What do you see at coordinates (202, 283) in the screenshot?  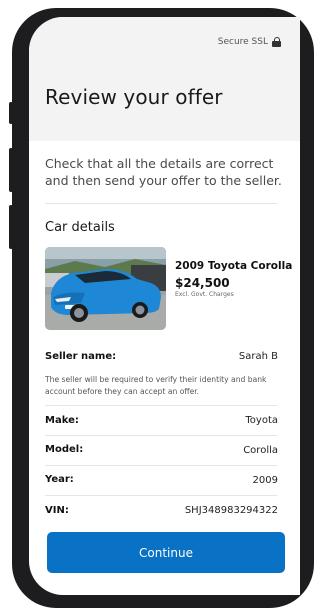 I see `car-price: $24,500` at bounding box center [202, 283].